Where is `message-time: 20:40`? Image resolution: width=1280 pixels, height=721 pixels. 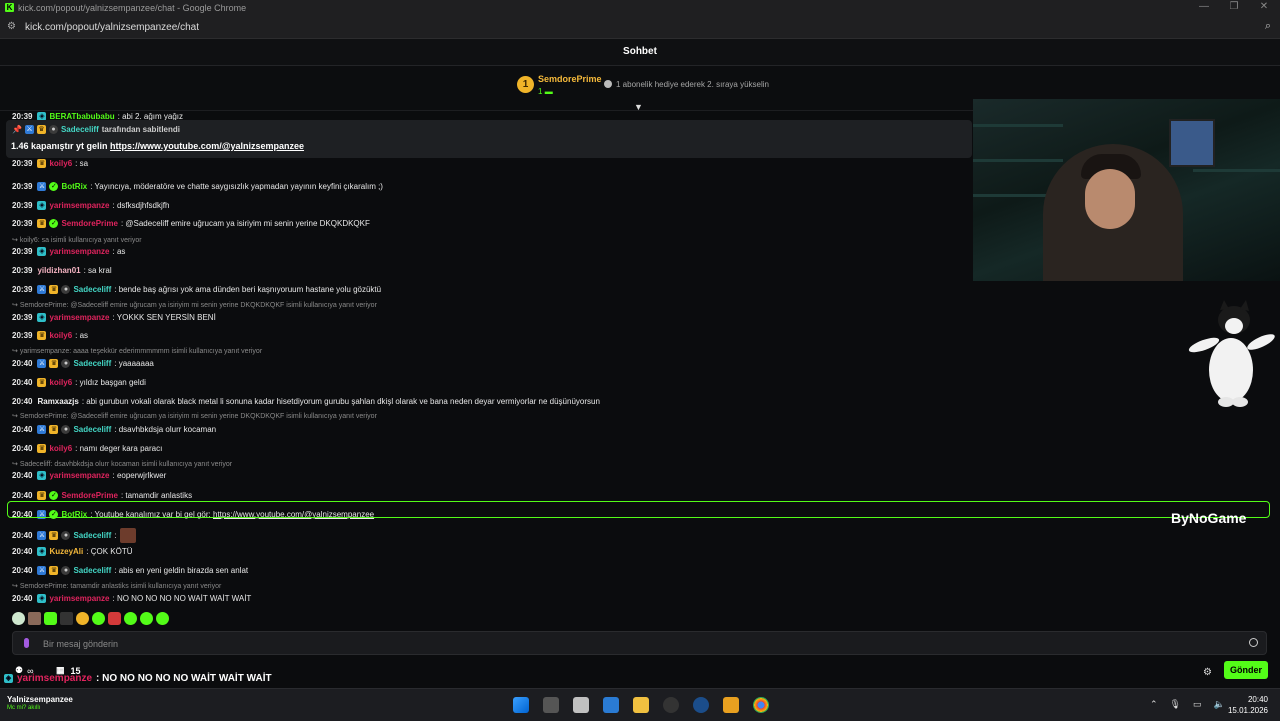 message-time: 20:40 is located at coordinates (22, 363).